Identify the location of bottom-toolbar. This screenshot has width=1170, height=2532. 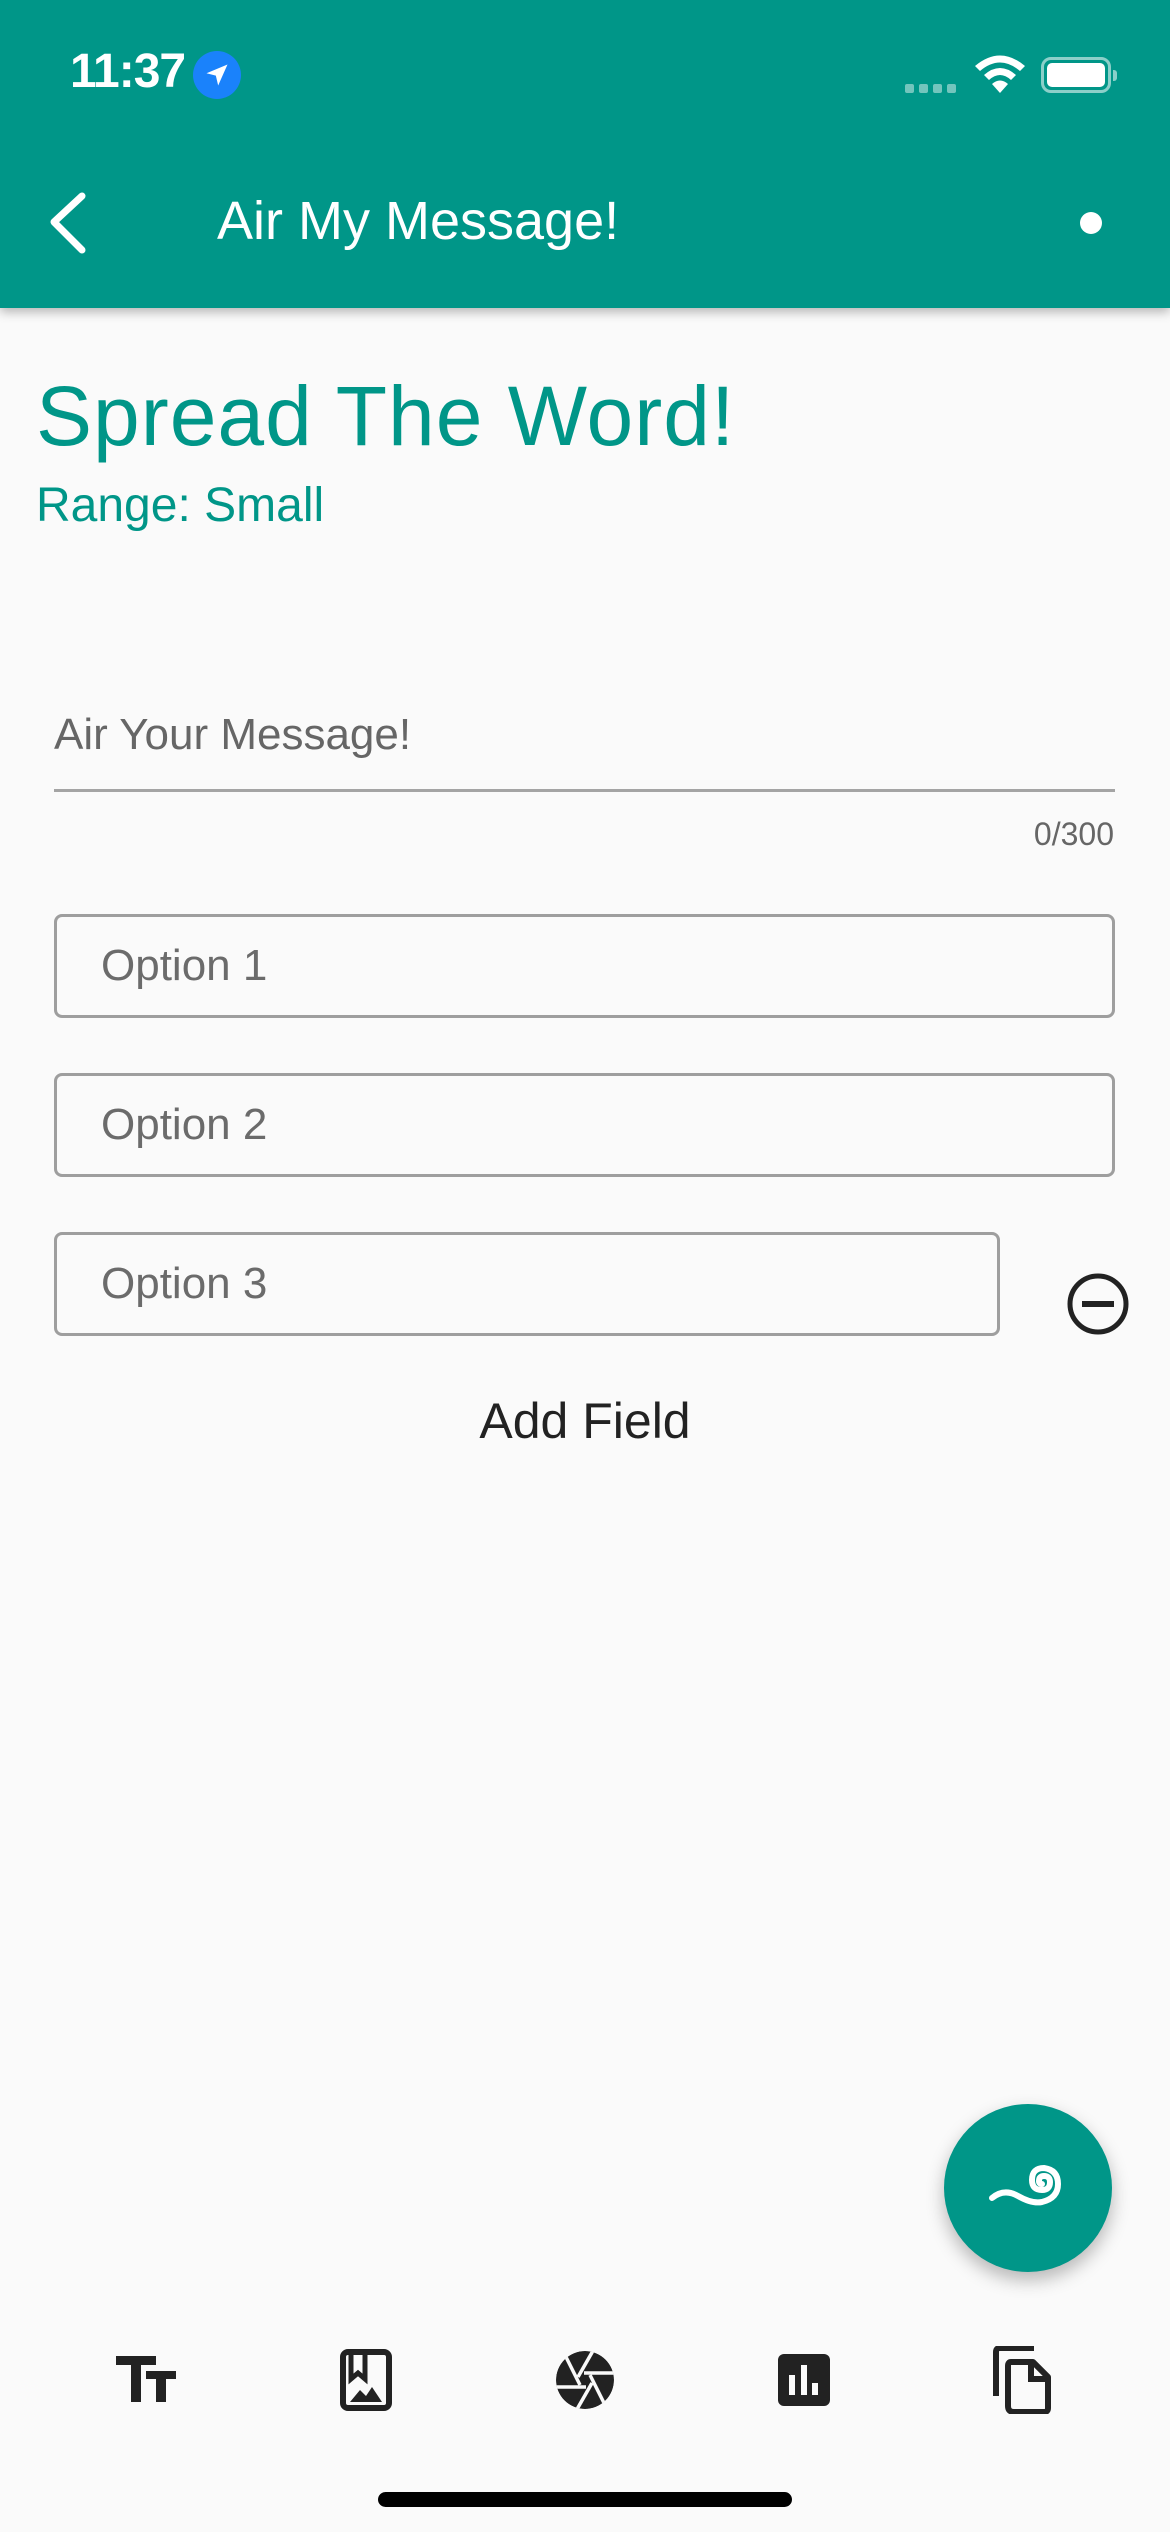
(585, 2380).